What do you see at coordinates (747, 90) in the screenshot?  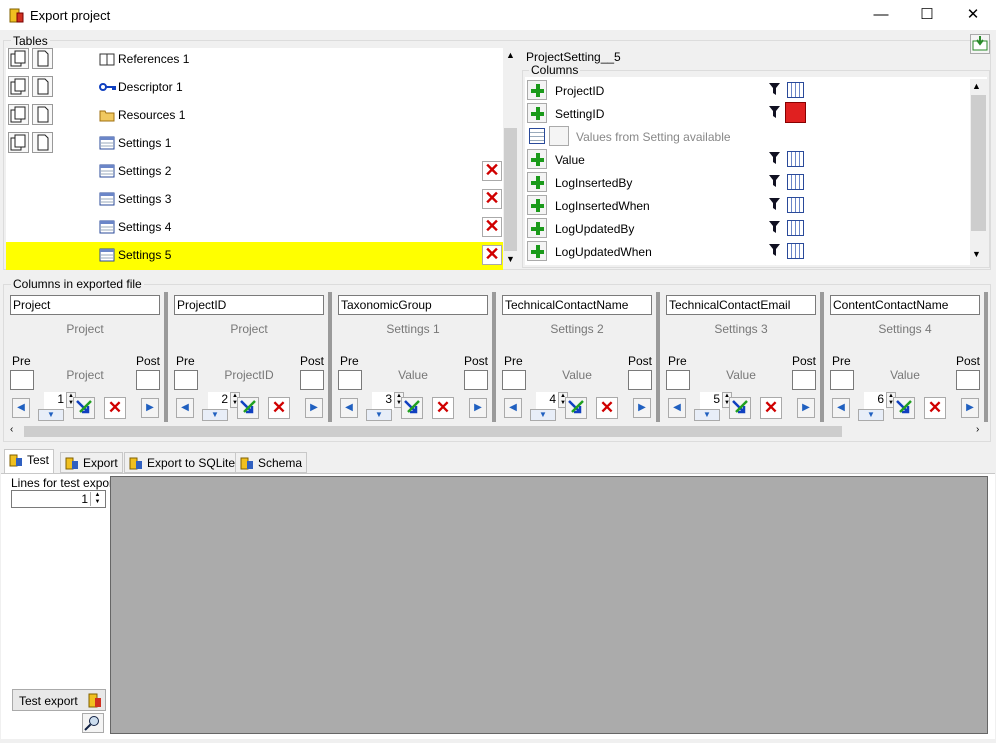 I see `column-row: ProjectID` at bounding box center [747, 90].